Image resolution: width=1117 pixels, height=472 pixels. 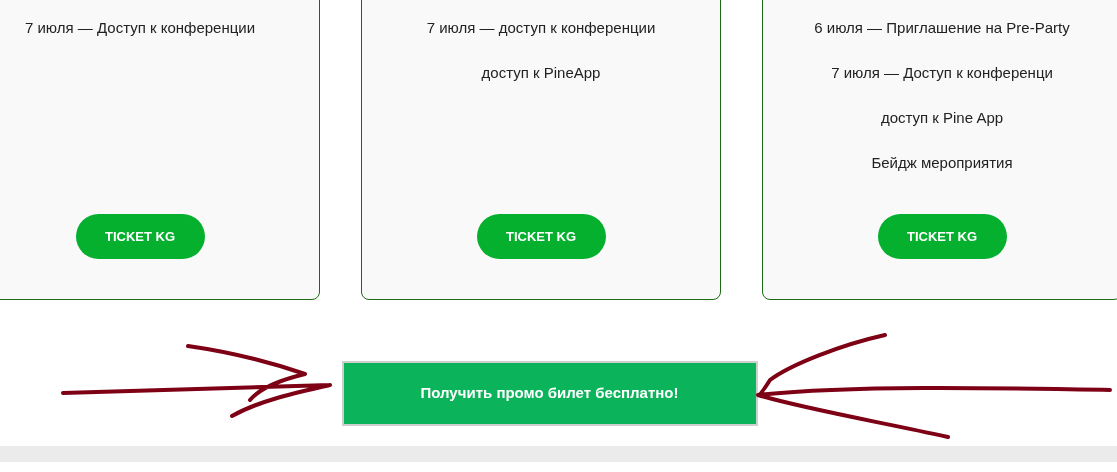 I want to click on benefit-text: доступ к Pine App, so click(x=942, y=118).